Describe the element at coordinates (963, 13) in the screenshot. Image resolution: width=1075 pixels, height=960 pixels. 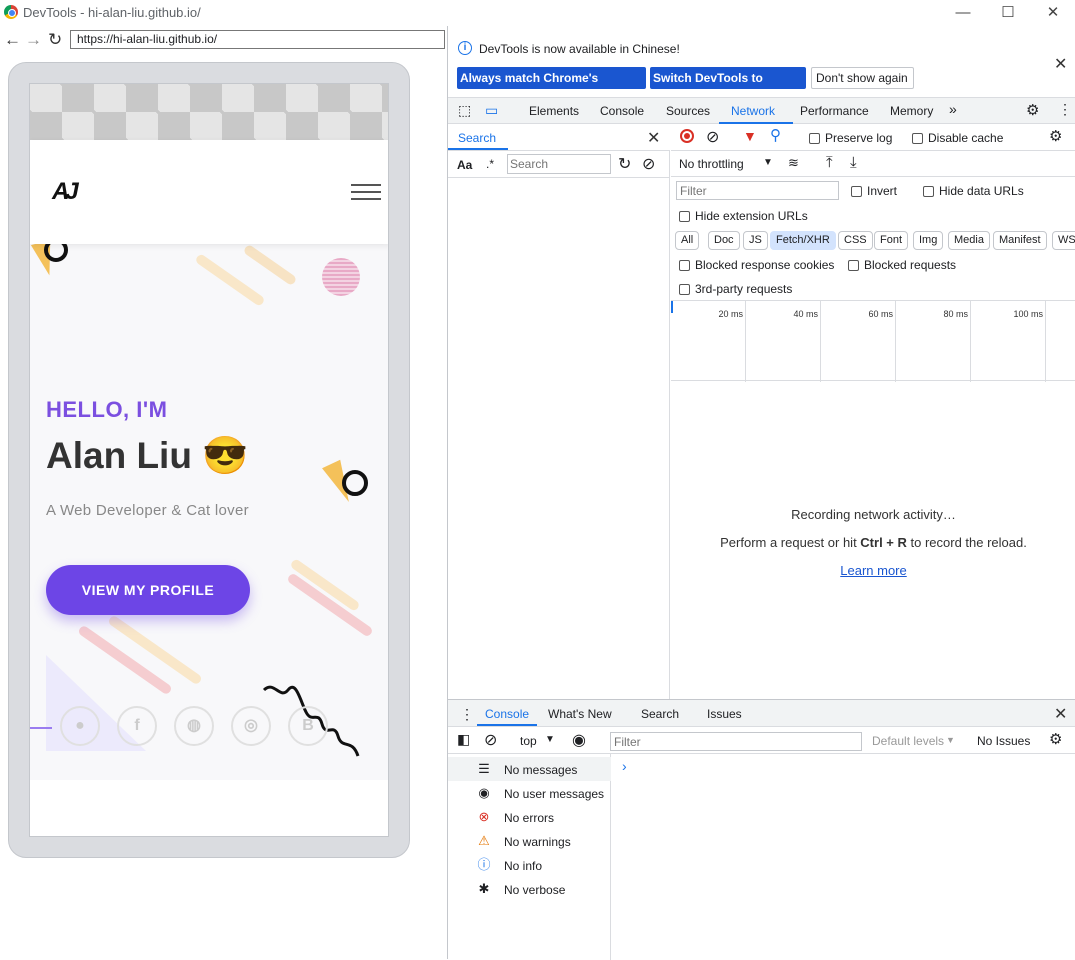
I see `minimize-button: —` at that location.